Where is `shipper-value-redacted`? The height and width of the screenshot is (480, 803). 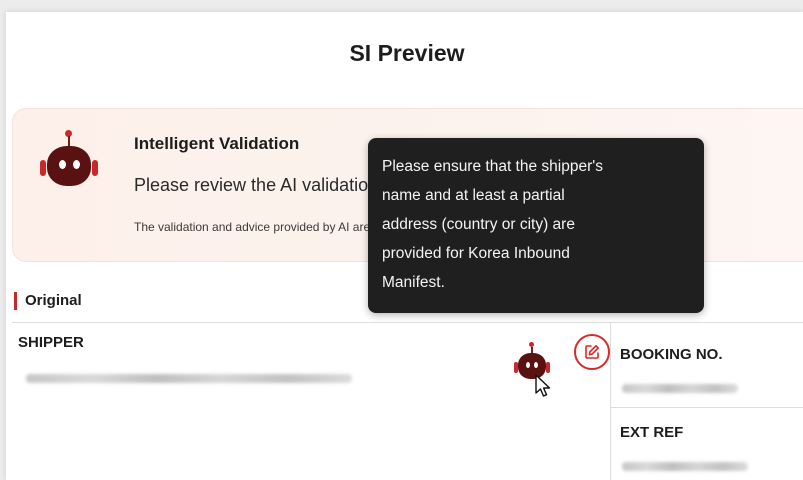 shipper-value-redacted is located at coordinates (189, 378).